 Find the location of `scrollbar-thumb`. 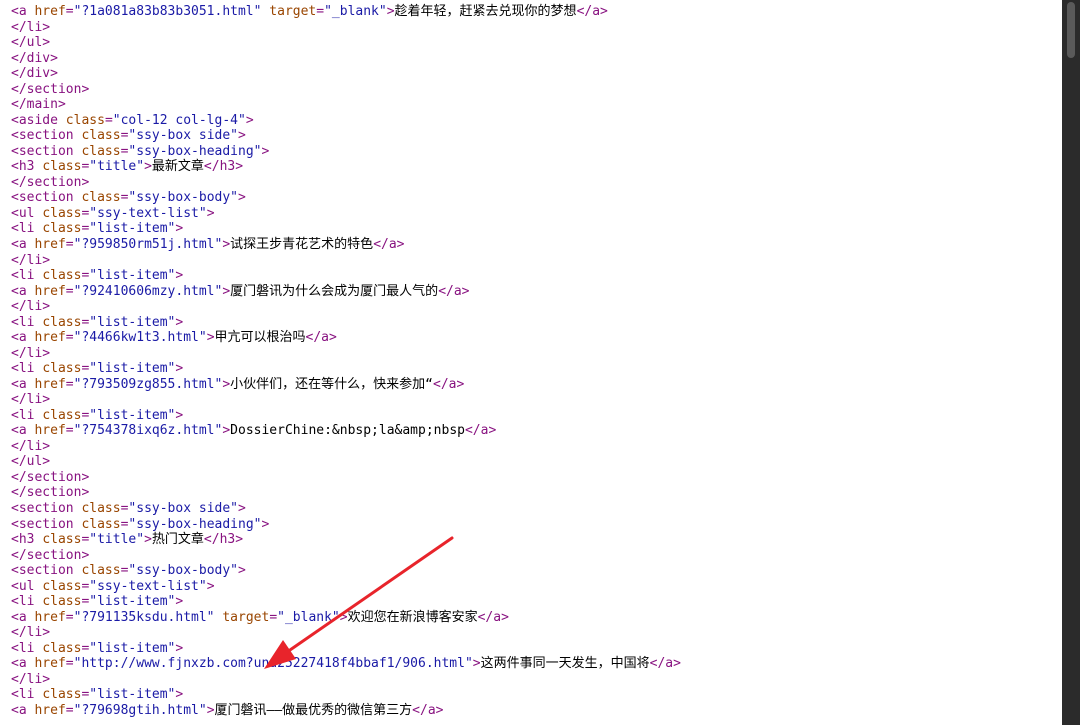

scrollbar-thumb is located at coordinates (1071, 30).